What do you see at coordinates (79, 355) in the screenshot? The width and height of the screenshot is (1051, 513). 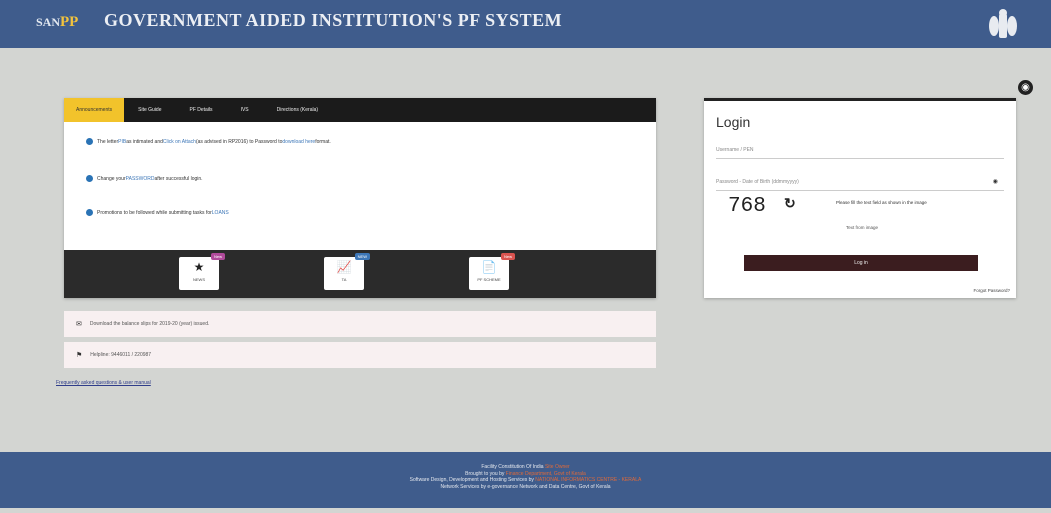 I see `flag-icon: ⚑` at bounding box center [79, 355].